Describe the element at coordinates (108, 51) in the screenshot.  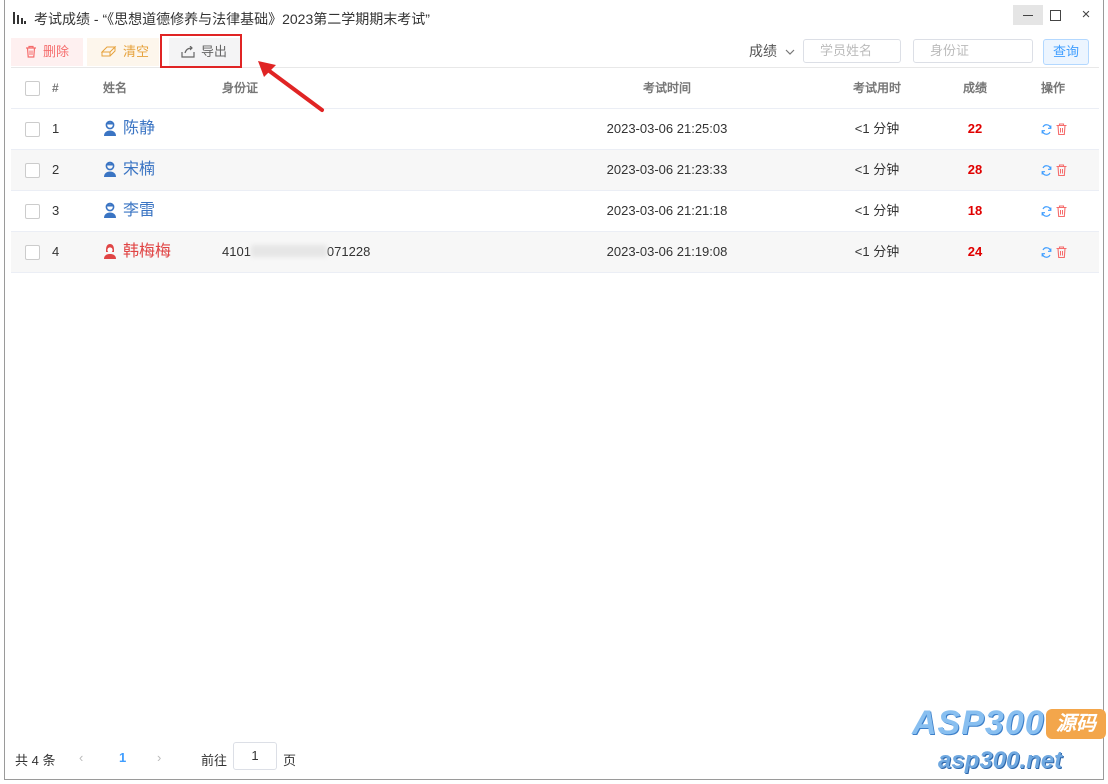
I see `eraser-icon` at that location.